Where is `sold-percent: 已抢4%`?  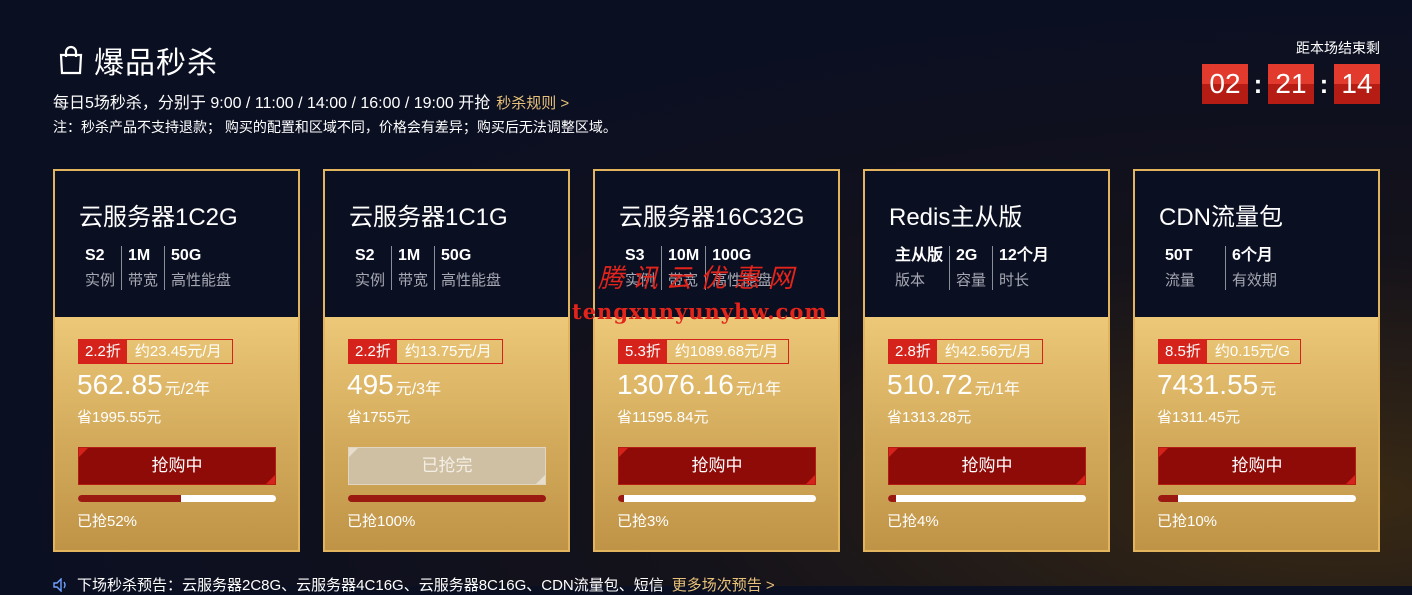 sold-percent: 已抢4% is located at coordinates (913, 521).